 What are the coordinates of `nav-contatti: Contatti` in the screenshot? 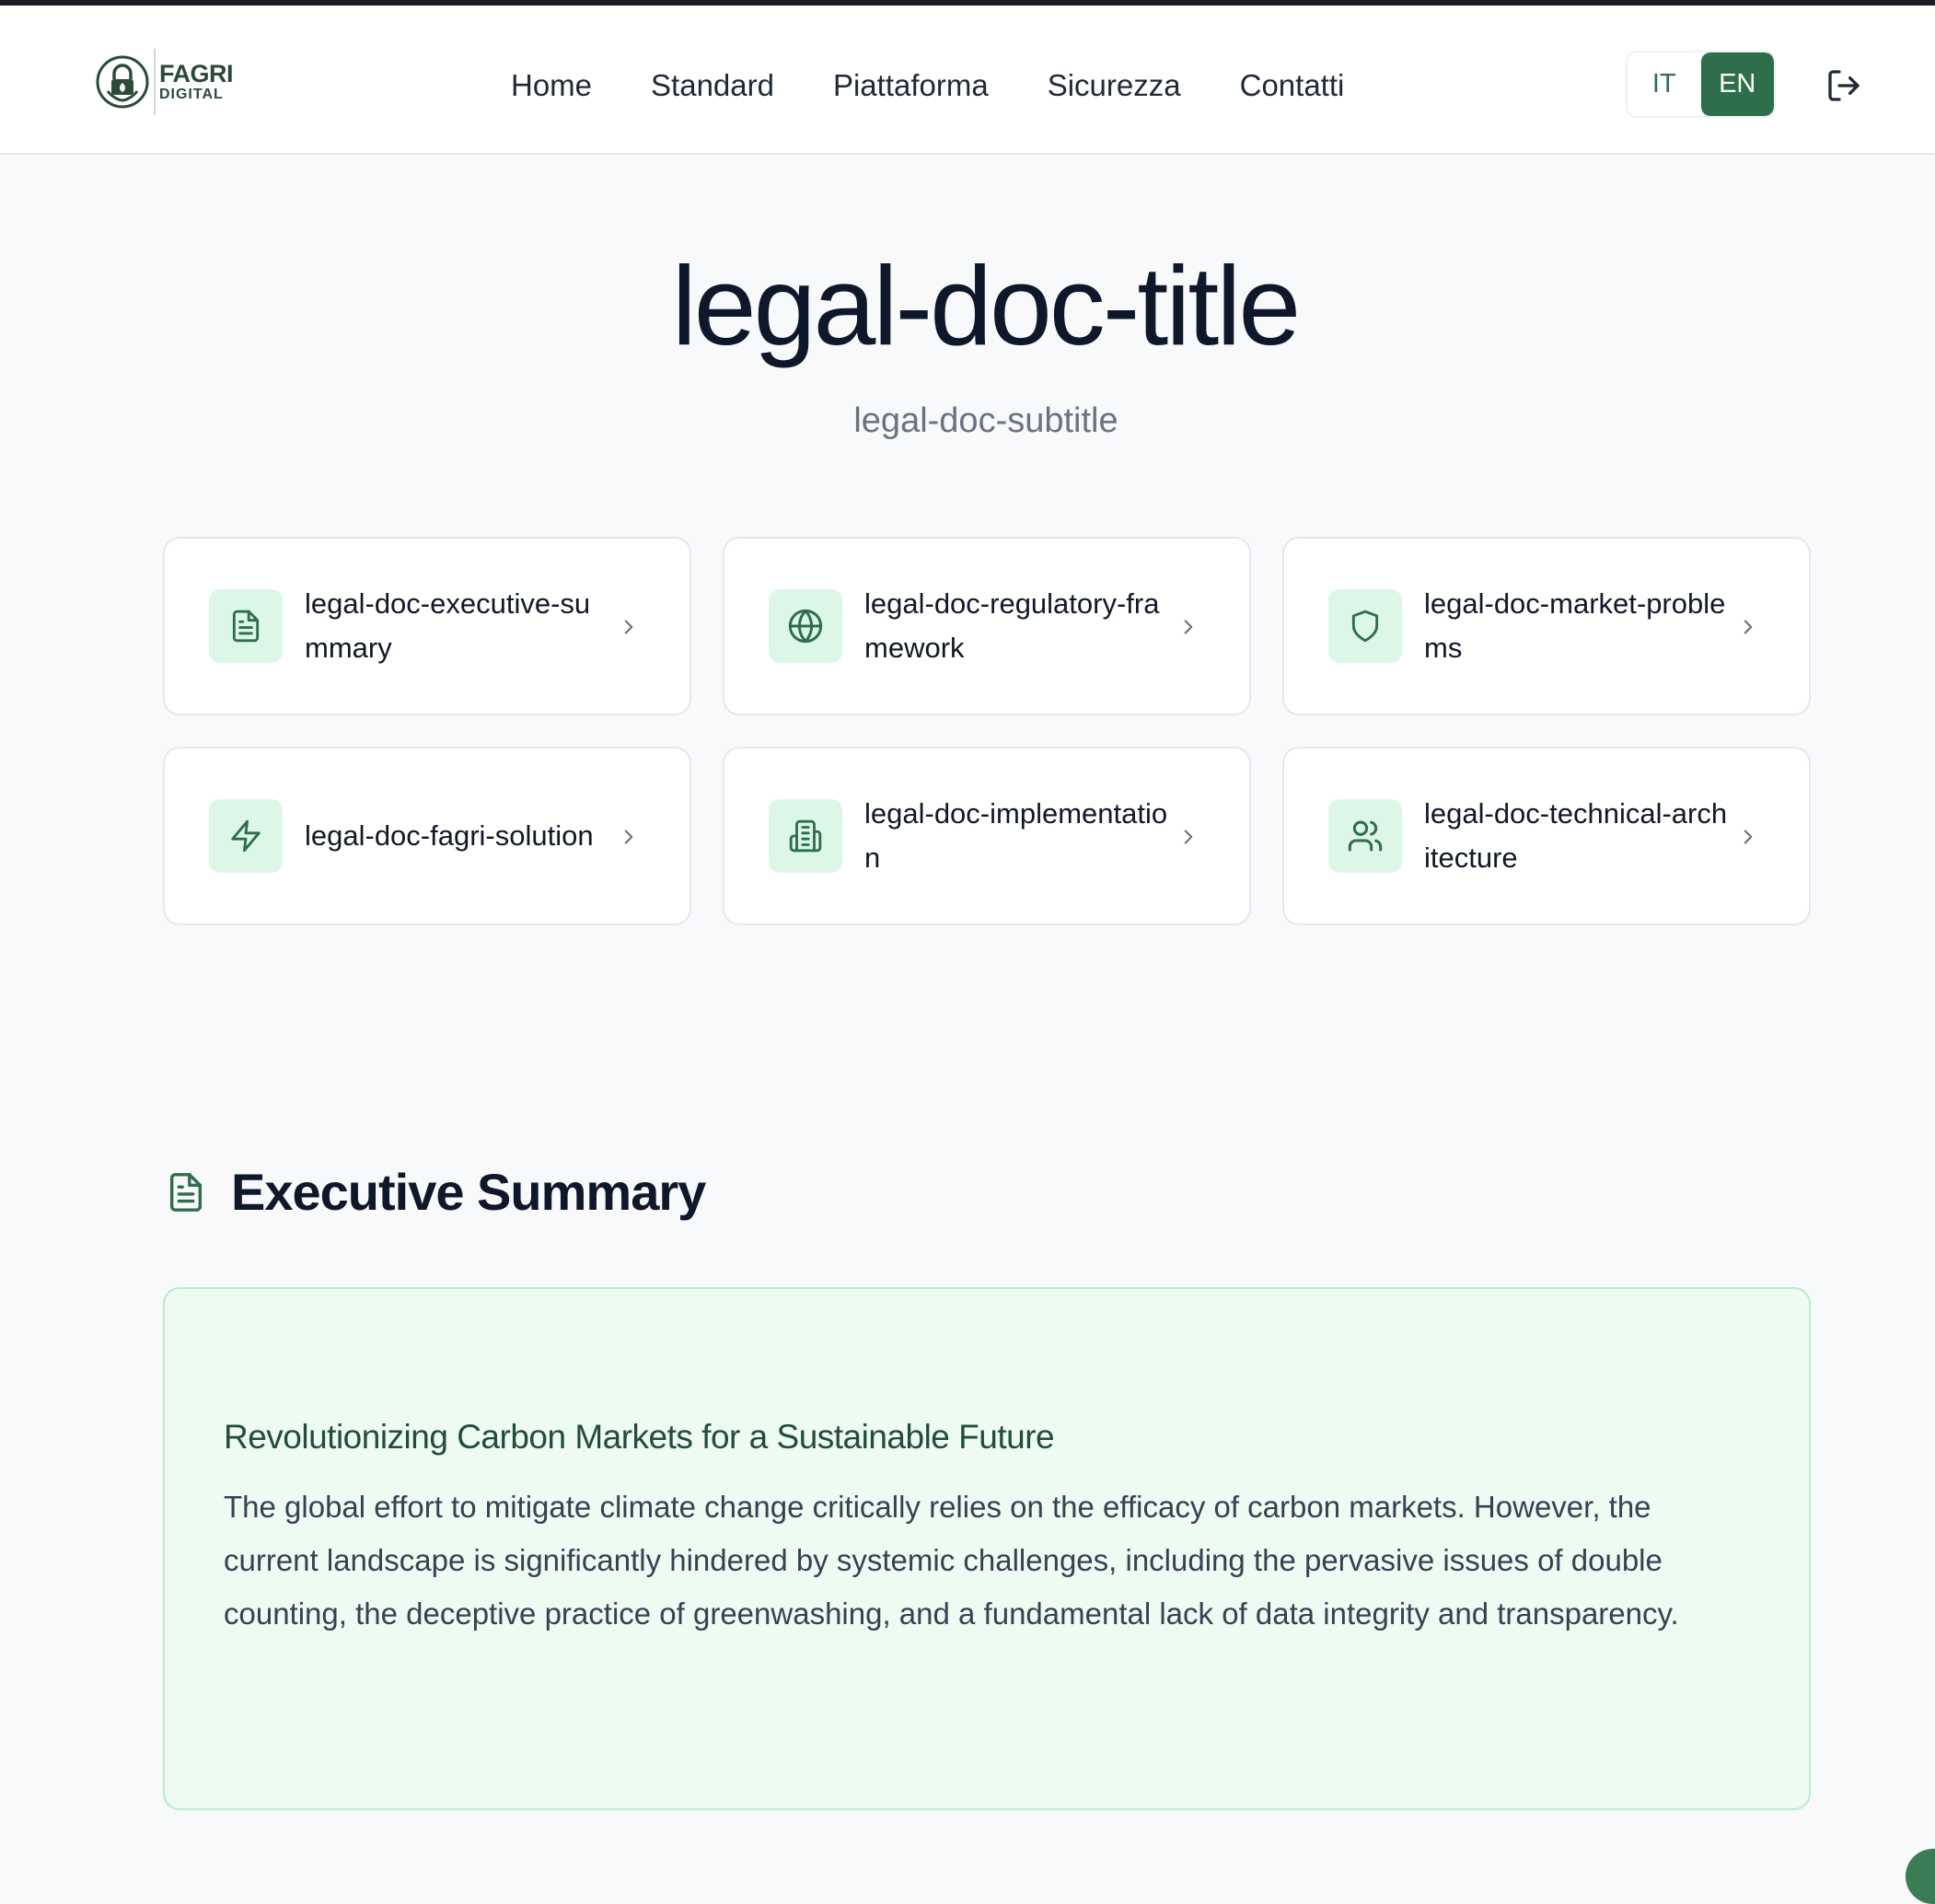 It's located at (1292, 85).